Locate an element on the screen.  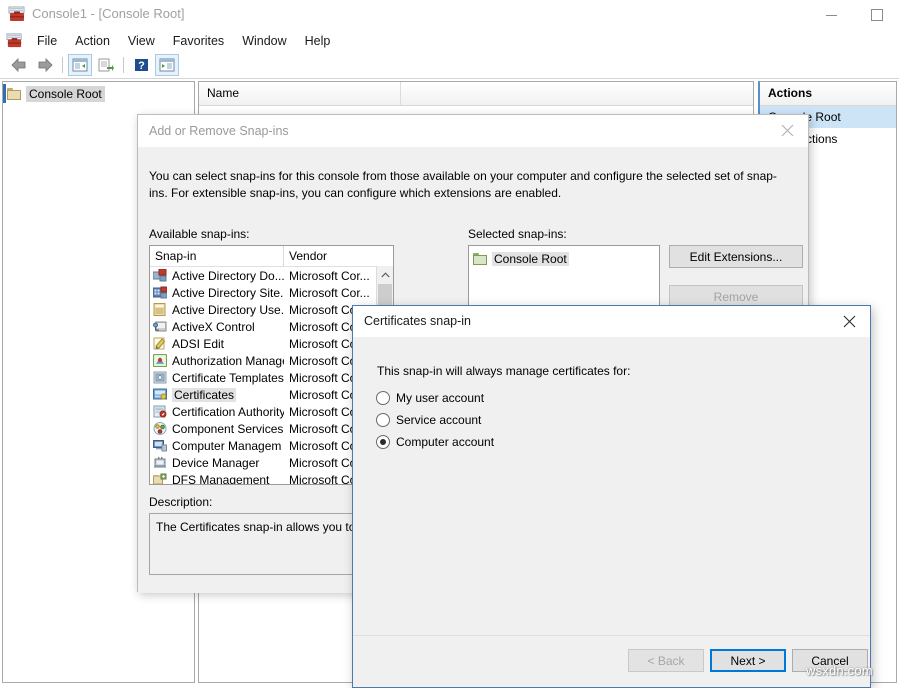
snapin-name: Computer Managem is located at coordinates (227, 445).